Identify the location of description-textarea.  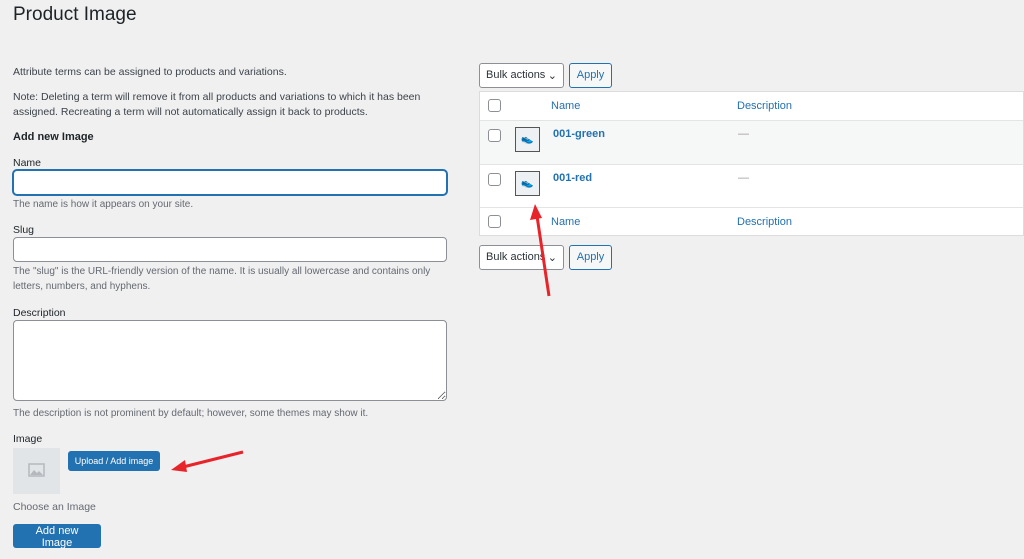
(230, 360).